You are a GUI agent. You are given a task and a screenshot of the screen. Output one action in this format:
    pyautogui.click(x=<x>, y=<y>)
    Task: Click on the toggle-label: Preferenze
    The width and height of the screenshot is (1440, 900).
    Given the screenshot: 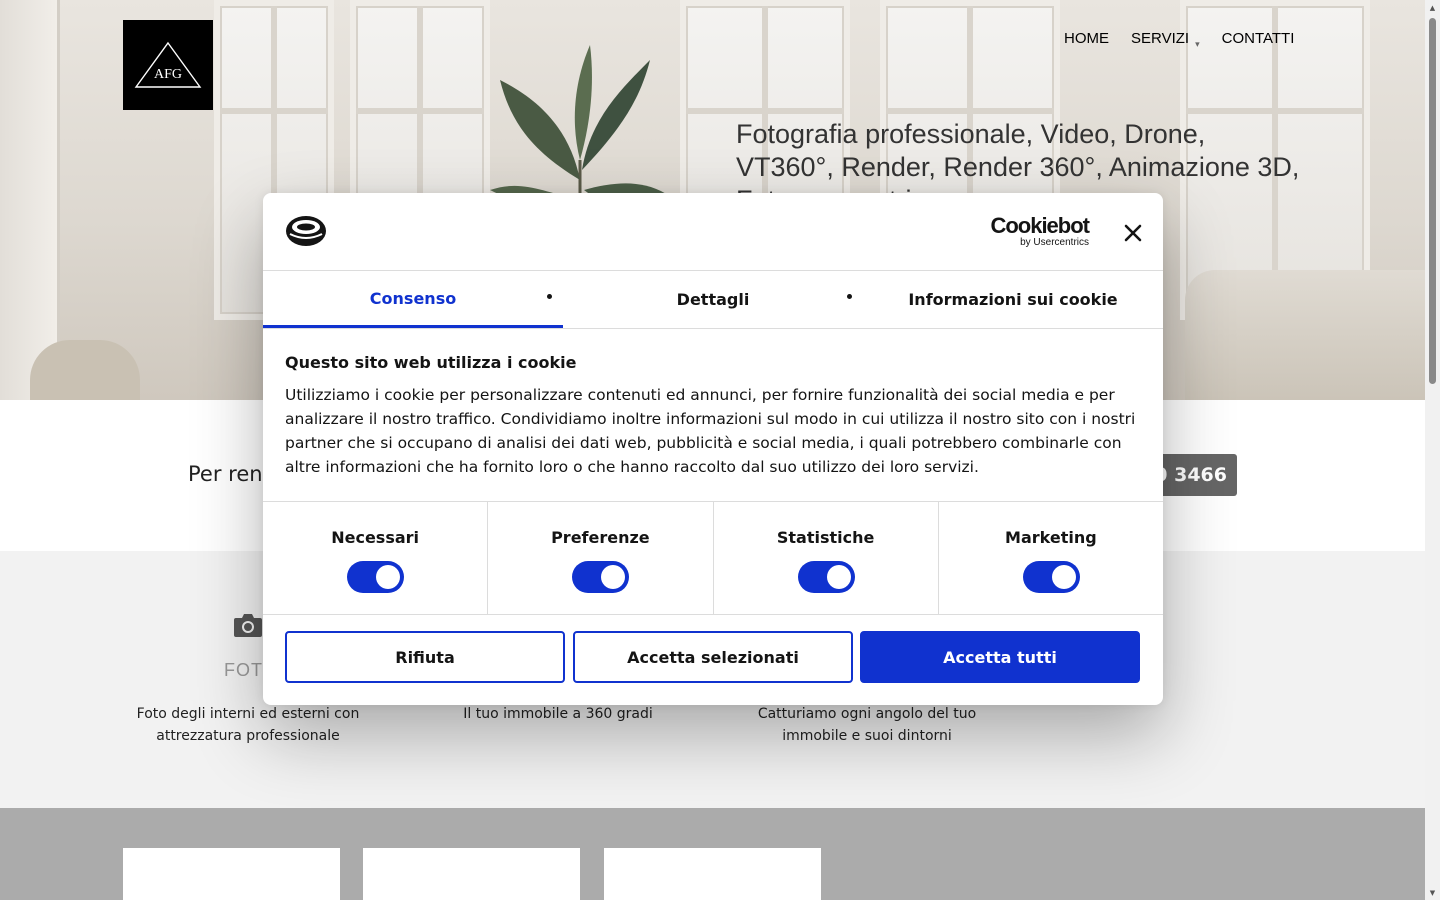 What is the action you would take?
    pyautogui.click(x=600, y=537)
    